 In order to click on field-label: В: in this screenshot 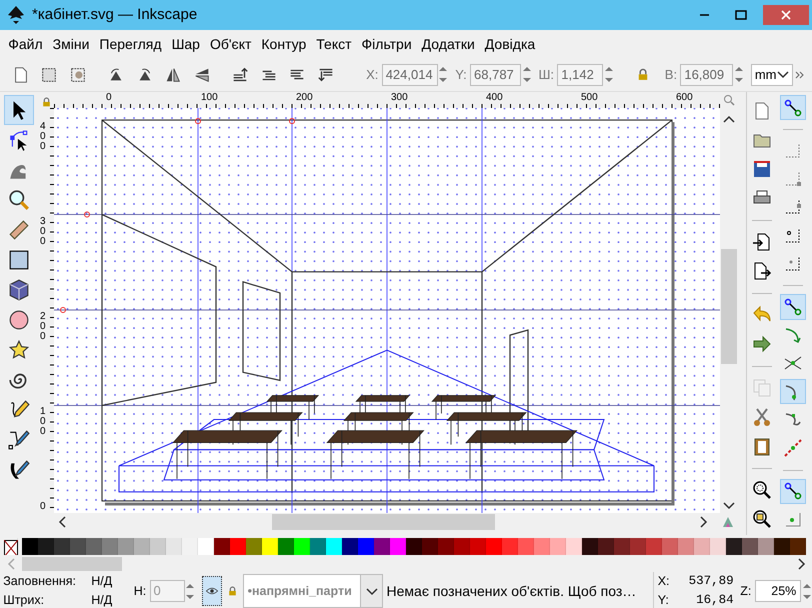, I will do `click(671, 75)`.